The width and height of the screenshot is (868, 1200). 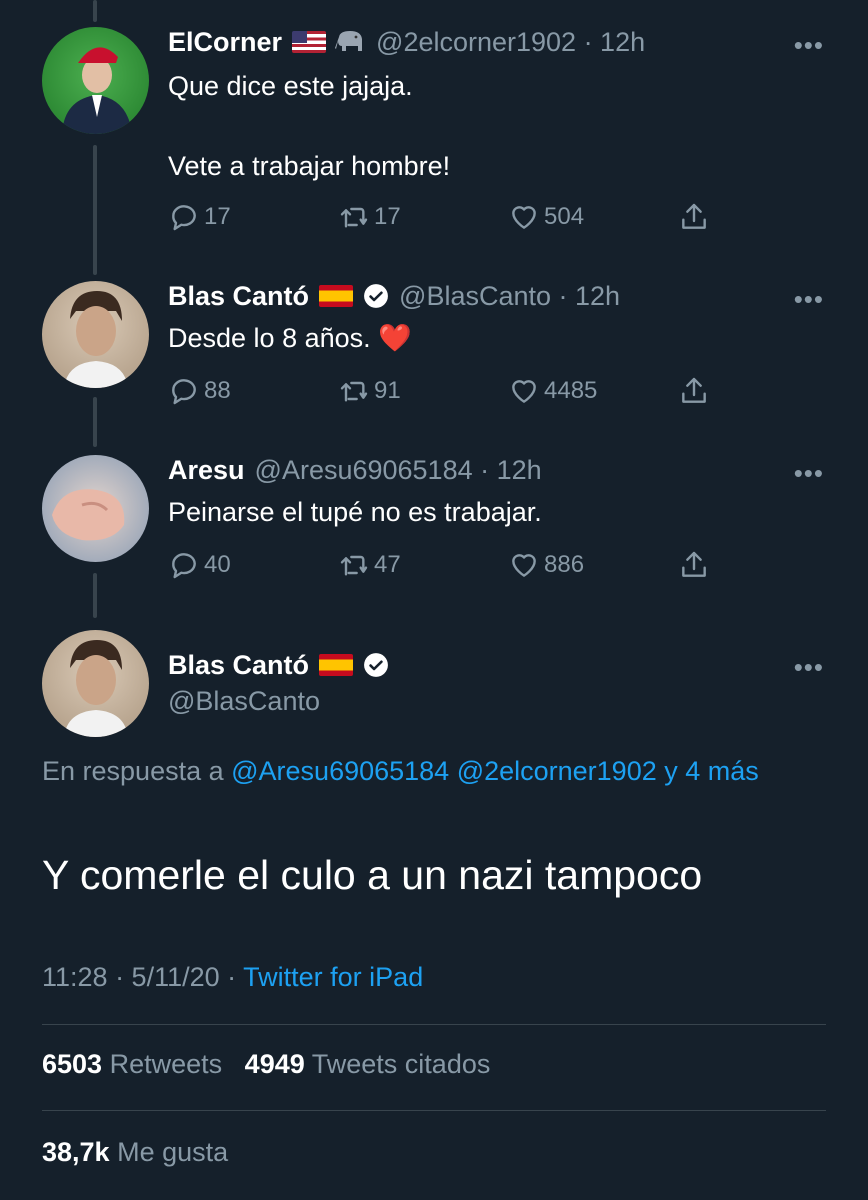 What do you see at coordinates (173, 1152) in the screenshot?
I see `like-label: Me gusta` at bounding box center [173, 1152].